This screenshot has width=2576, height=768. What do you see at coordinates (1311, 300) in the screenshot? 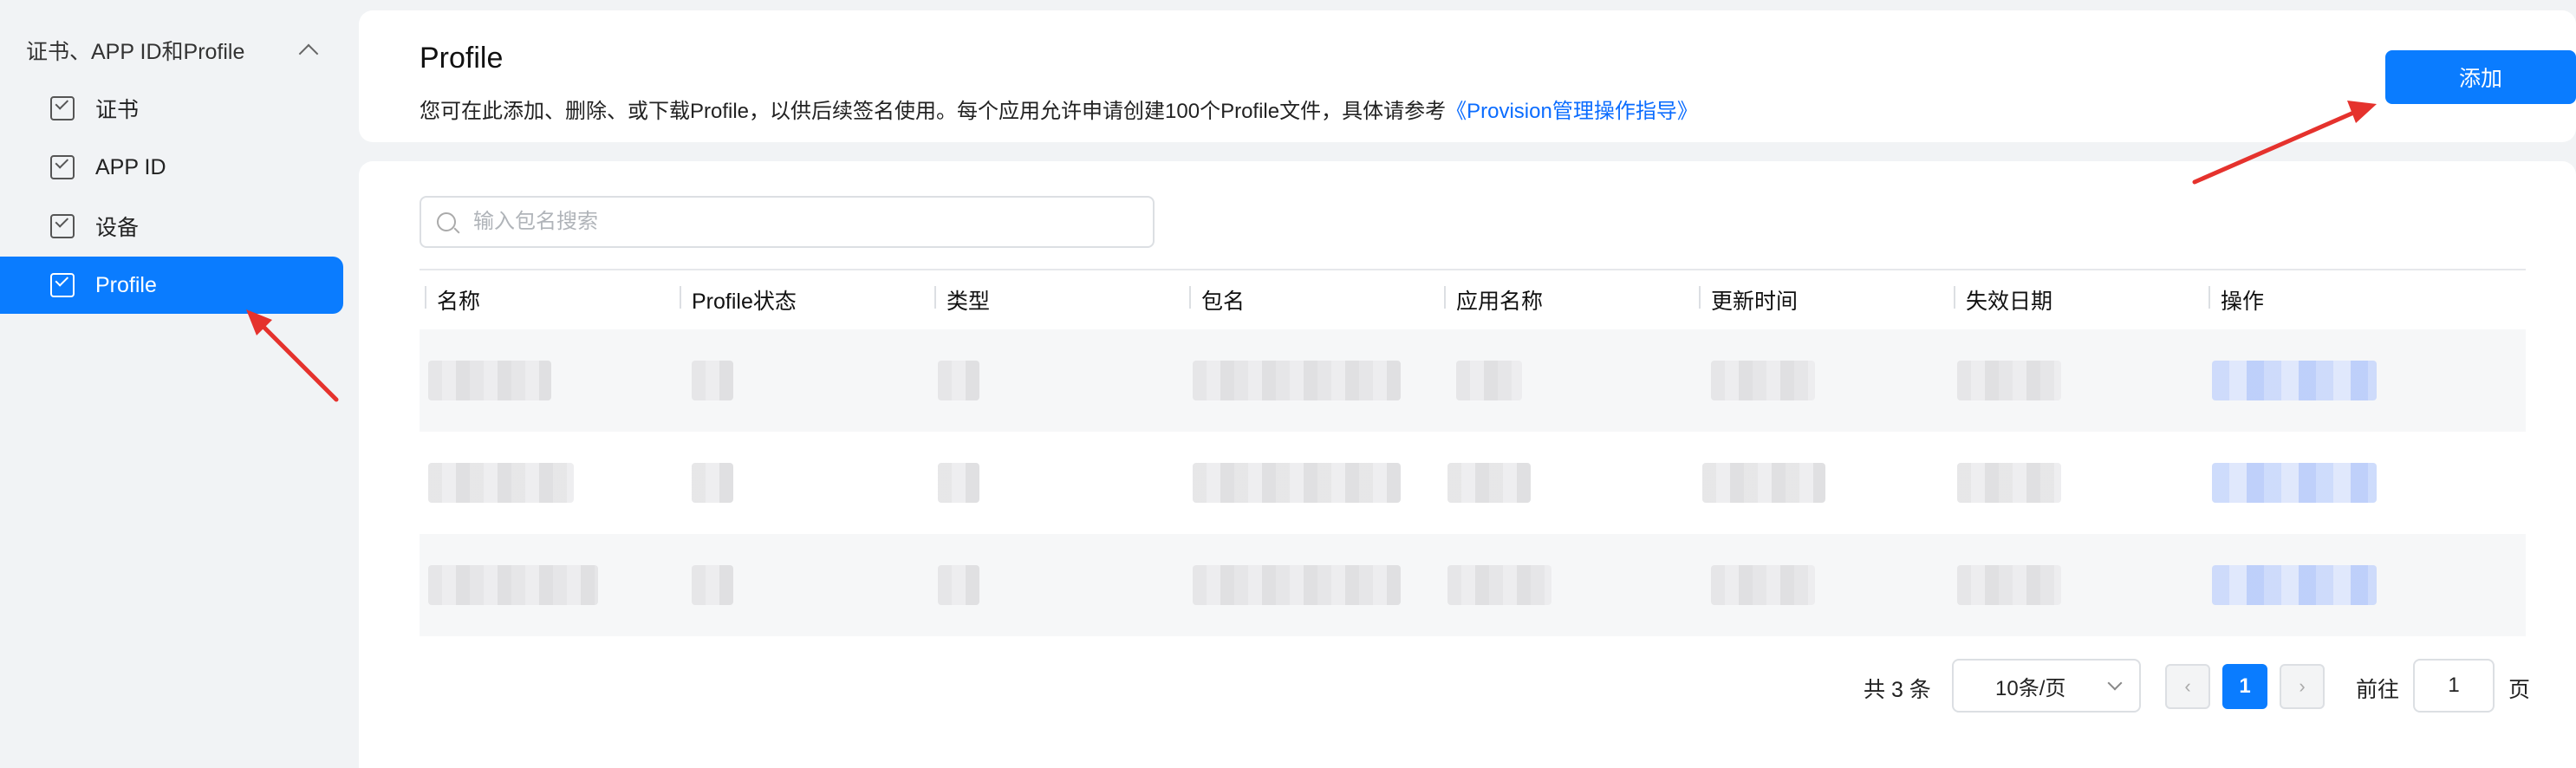
I see `column-header-package: 包名` at bounding box center [1311, 300].